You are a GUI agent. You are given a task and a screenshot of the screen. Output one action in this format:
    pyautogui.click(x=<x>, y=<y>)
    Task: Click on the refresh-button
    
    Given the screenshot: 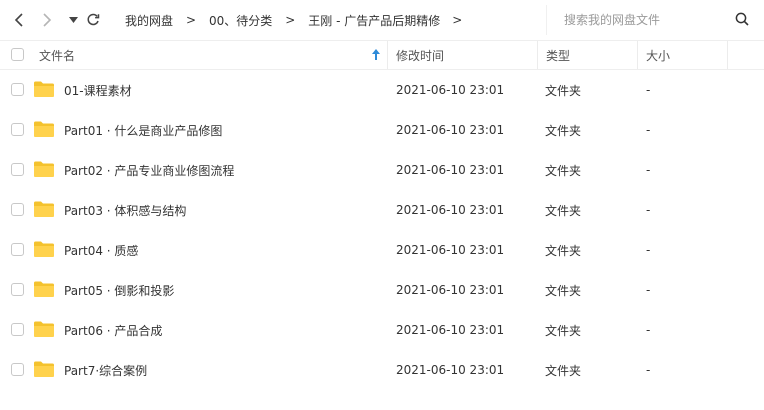 What is the action you would take?
    pyautogui.click(x=93, y=20)
    